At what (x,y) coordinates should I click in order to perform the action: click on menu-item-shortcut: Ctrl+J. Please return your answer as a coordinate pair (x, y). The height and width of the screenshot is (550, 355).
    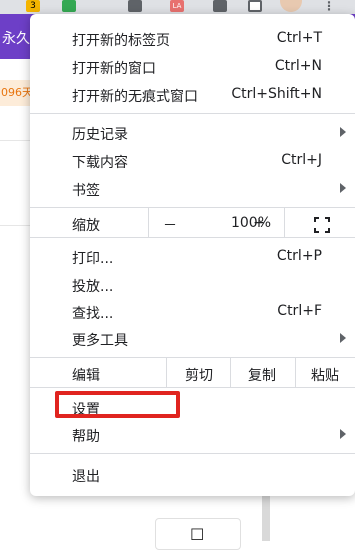
    Looking at the image, I should click on (301, 160).